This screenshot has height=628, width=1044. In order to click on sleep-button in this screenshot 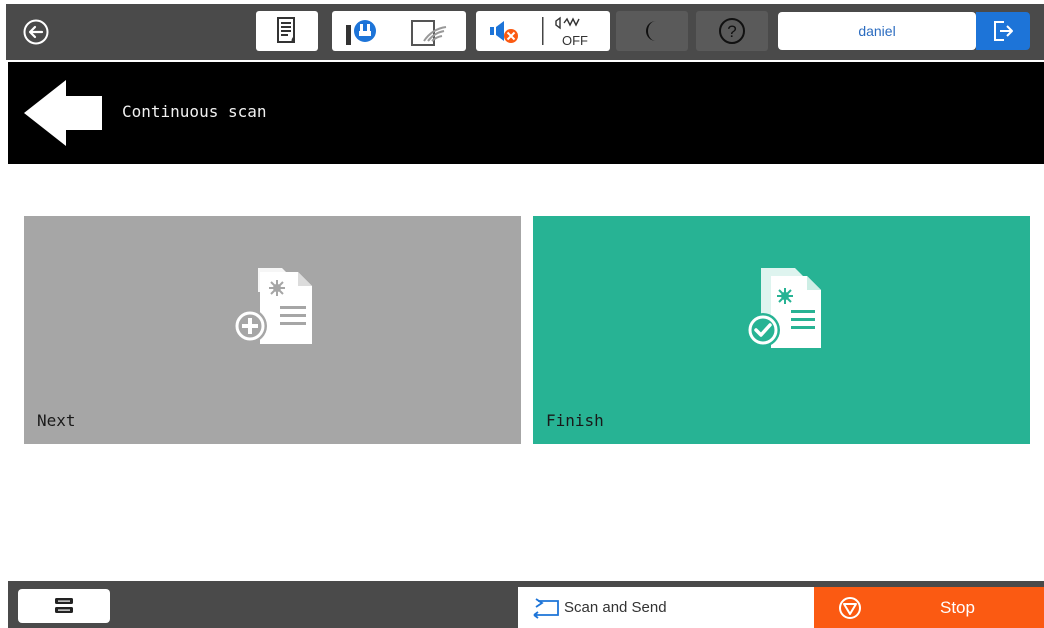, I will do `click(652, 31)`.